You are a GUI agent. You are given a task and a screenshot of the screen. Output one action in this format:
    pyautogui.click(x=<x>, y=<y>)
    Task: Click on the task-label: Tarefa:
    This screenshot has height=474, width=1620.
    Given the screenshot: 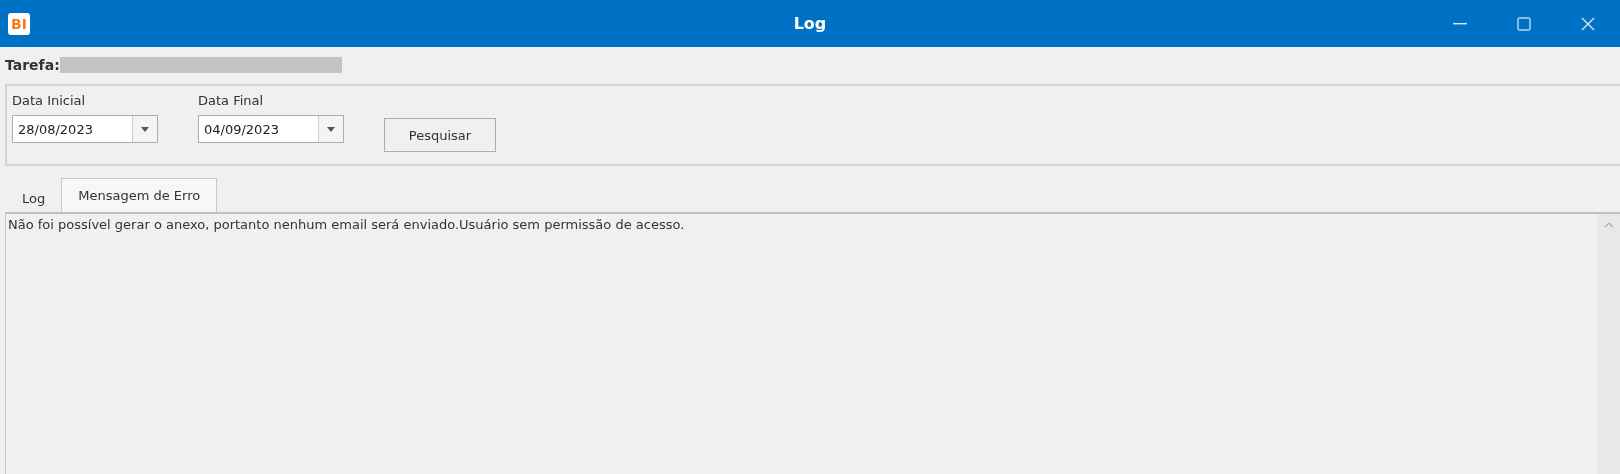 What is the action you would take?
    pyautogui.click(x=32, y=65)
    